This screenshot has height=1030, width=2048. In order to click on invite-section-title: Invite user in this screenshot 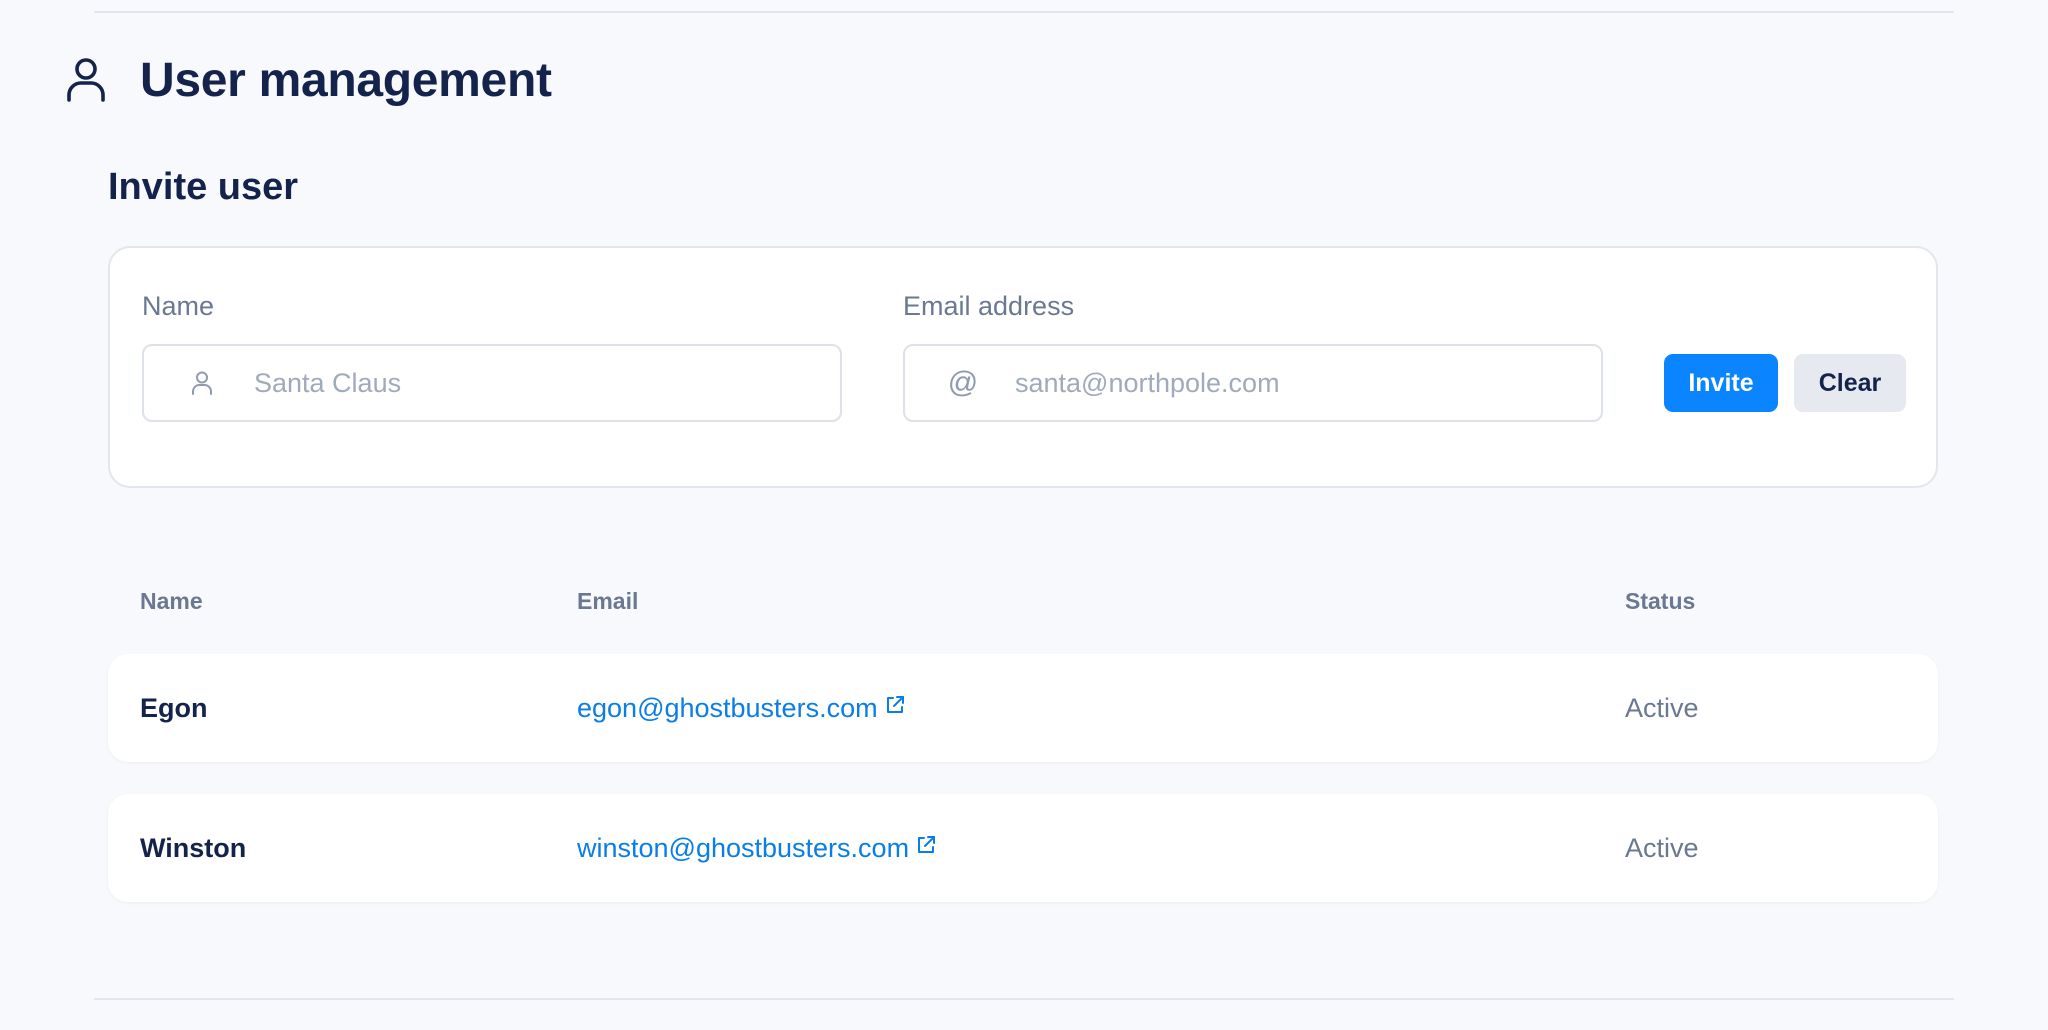, I will do `click(203, 187)`.